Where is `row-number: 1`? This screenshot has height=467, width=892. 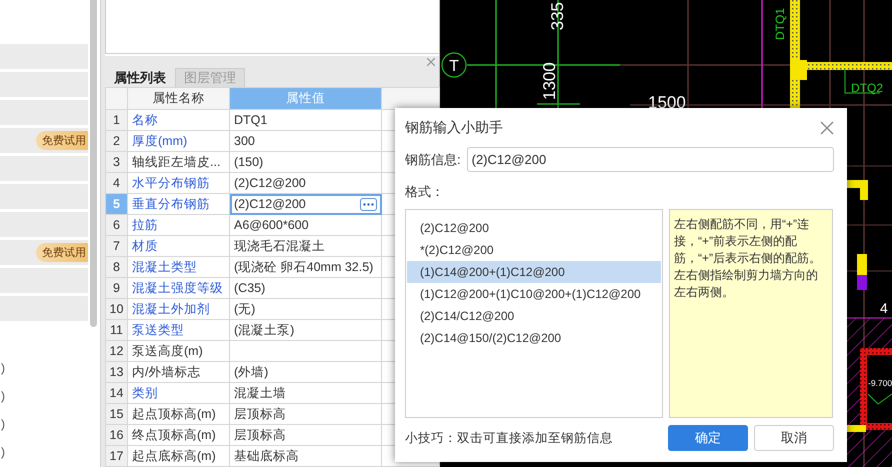 row-number: 1 is located at coordinates (117, 120).